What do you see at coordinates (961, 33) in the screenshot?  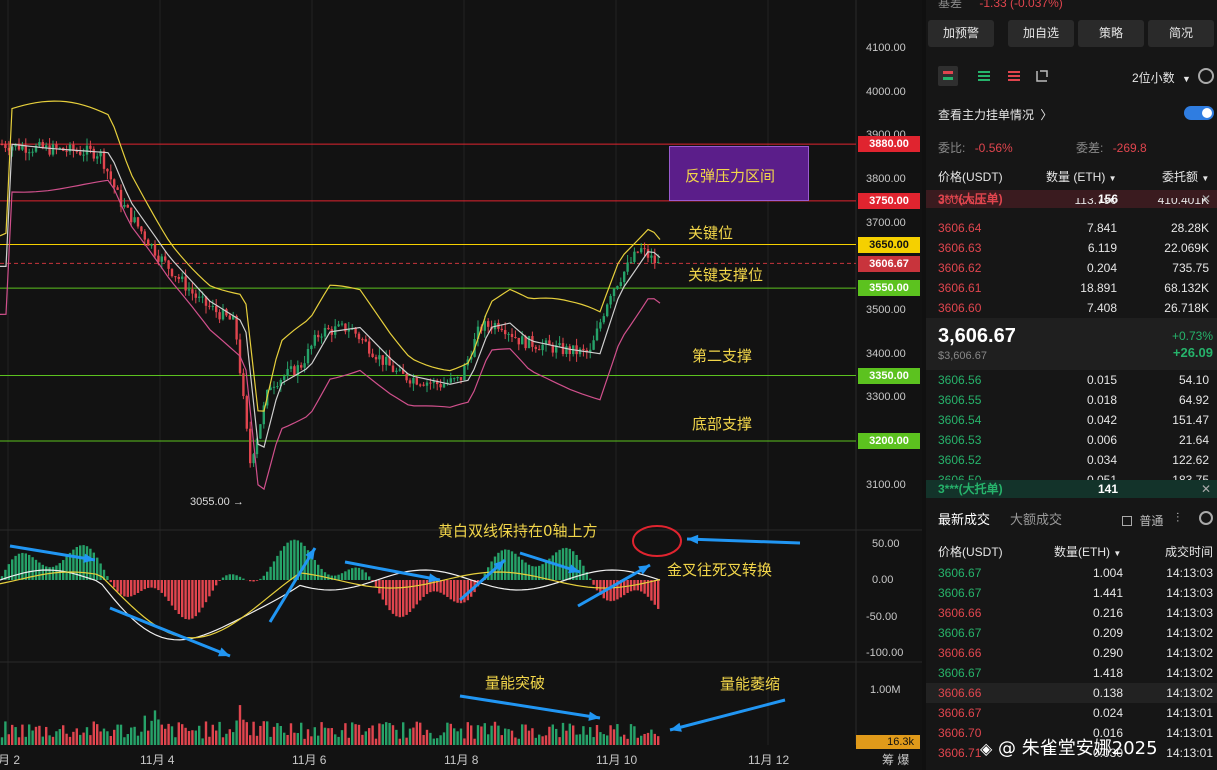 I see `add-alert-button: 加预警` at bounding box center [961, 33].